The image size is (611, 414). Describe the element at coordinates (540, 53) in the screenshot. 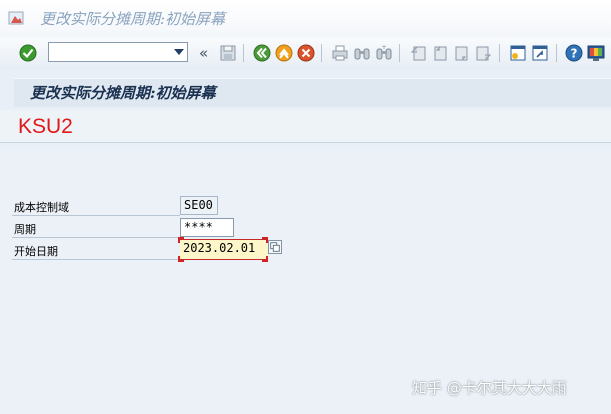

I see `shortcut-icon` at that location.